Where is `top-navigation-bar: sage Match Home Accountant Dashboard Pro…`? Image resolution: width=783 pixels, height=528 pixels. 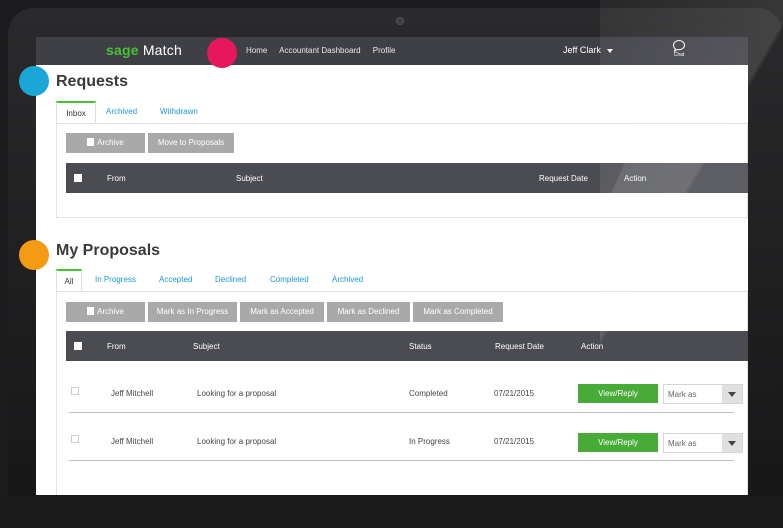 top-navigation-bar: sage Match Home Accountant Dashboard Pro… is located at coordinates (392, 51).